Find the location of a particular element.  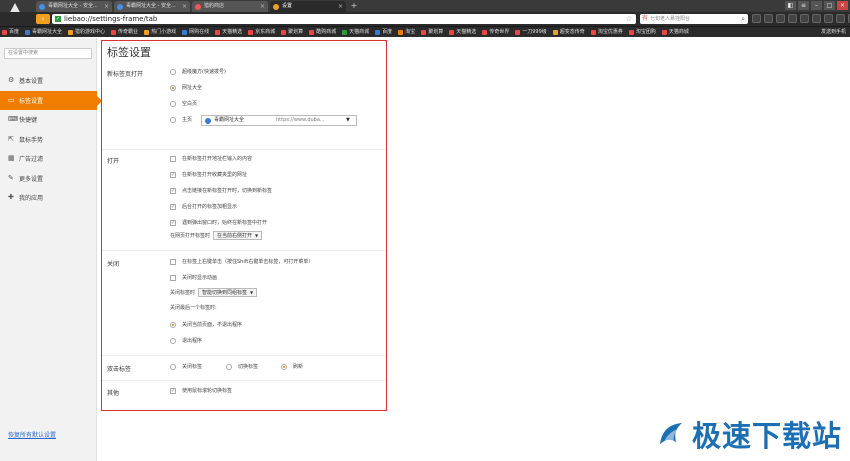

browser-tab-2: 毒霸网址大全 - 安全... × is located at coordinates (152, 6).